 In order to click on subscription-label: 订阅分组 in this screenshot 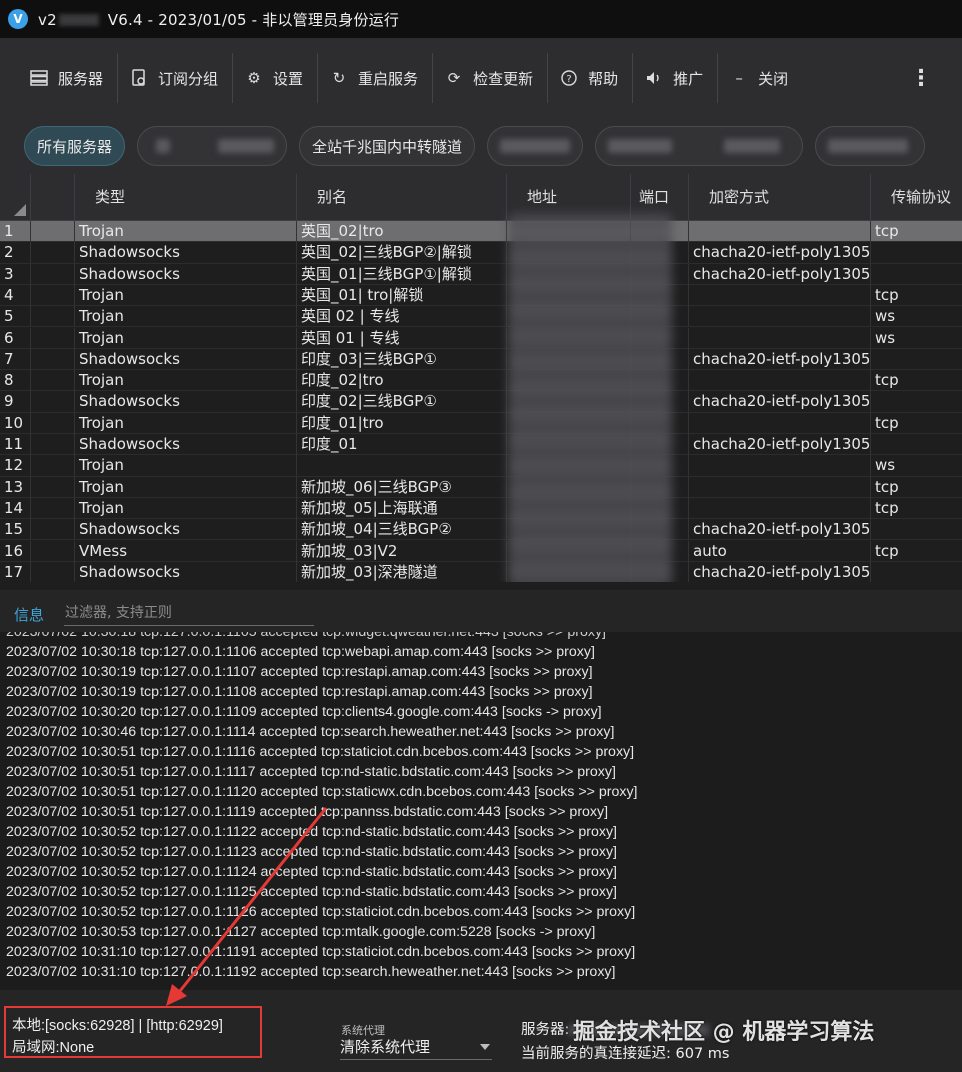, I will do `click(188, 78)`.